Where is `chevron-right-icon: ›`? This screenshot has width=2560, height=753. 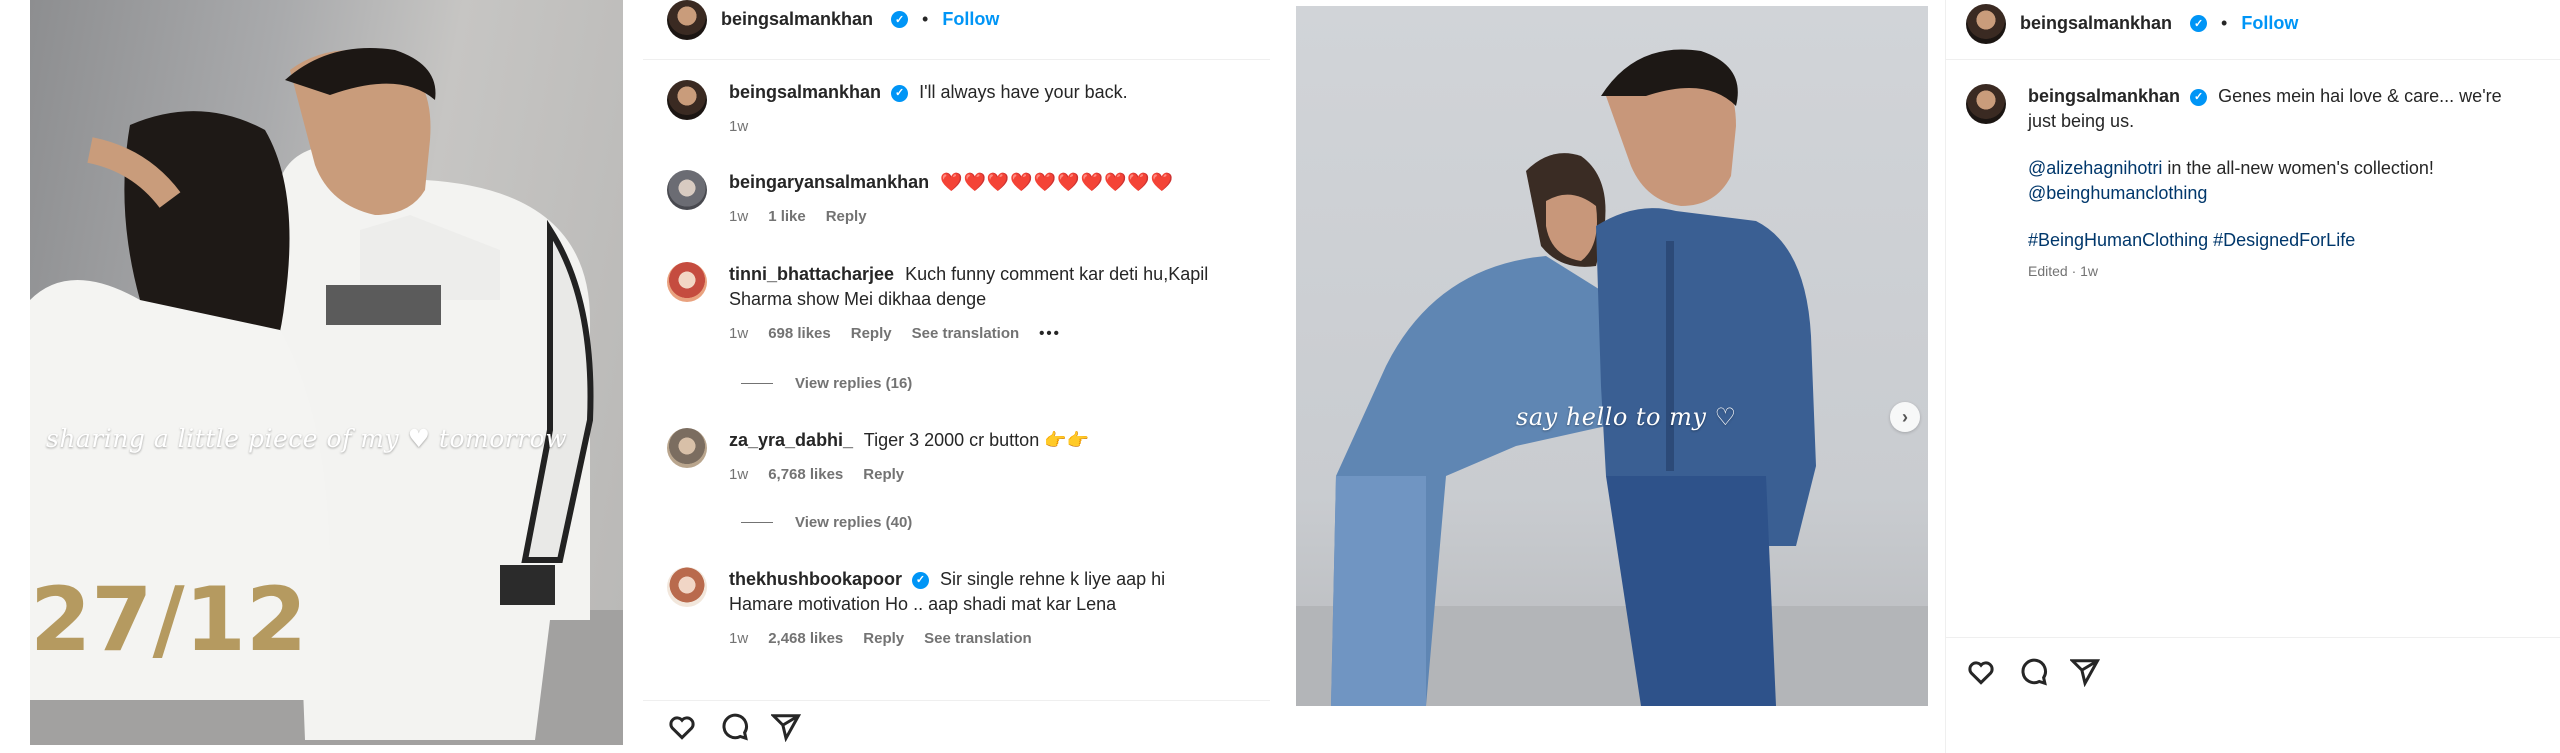
chevron-right-icon: › is located at coordinates (1905, 417).